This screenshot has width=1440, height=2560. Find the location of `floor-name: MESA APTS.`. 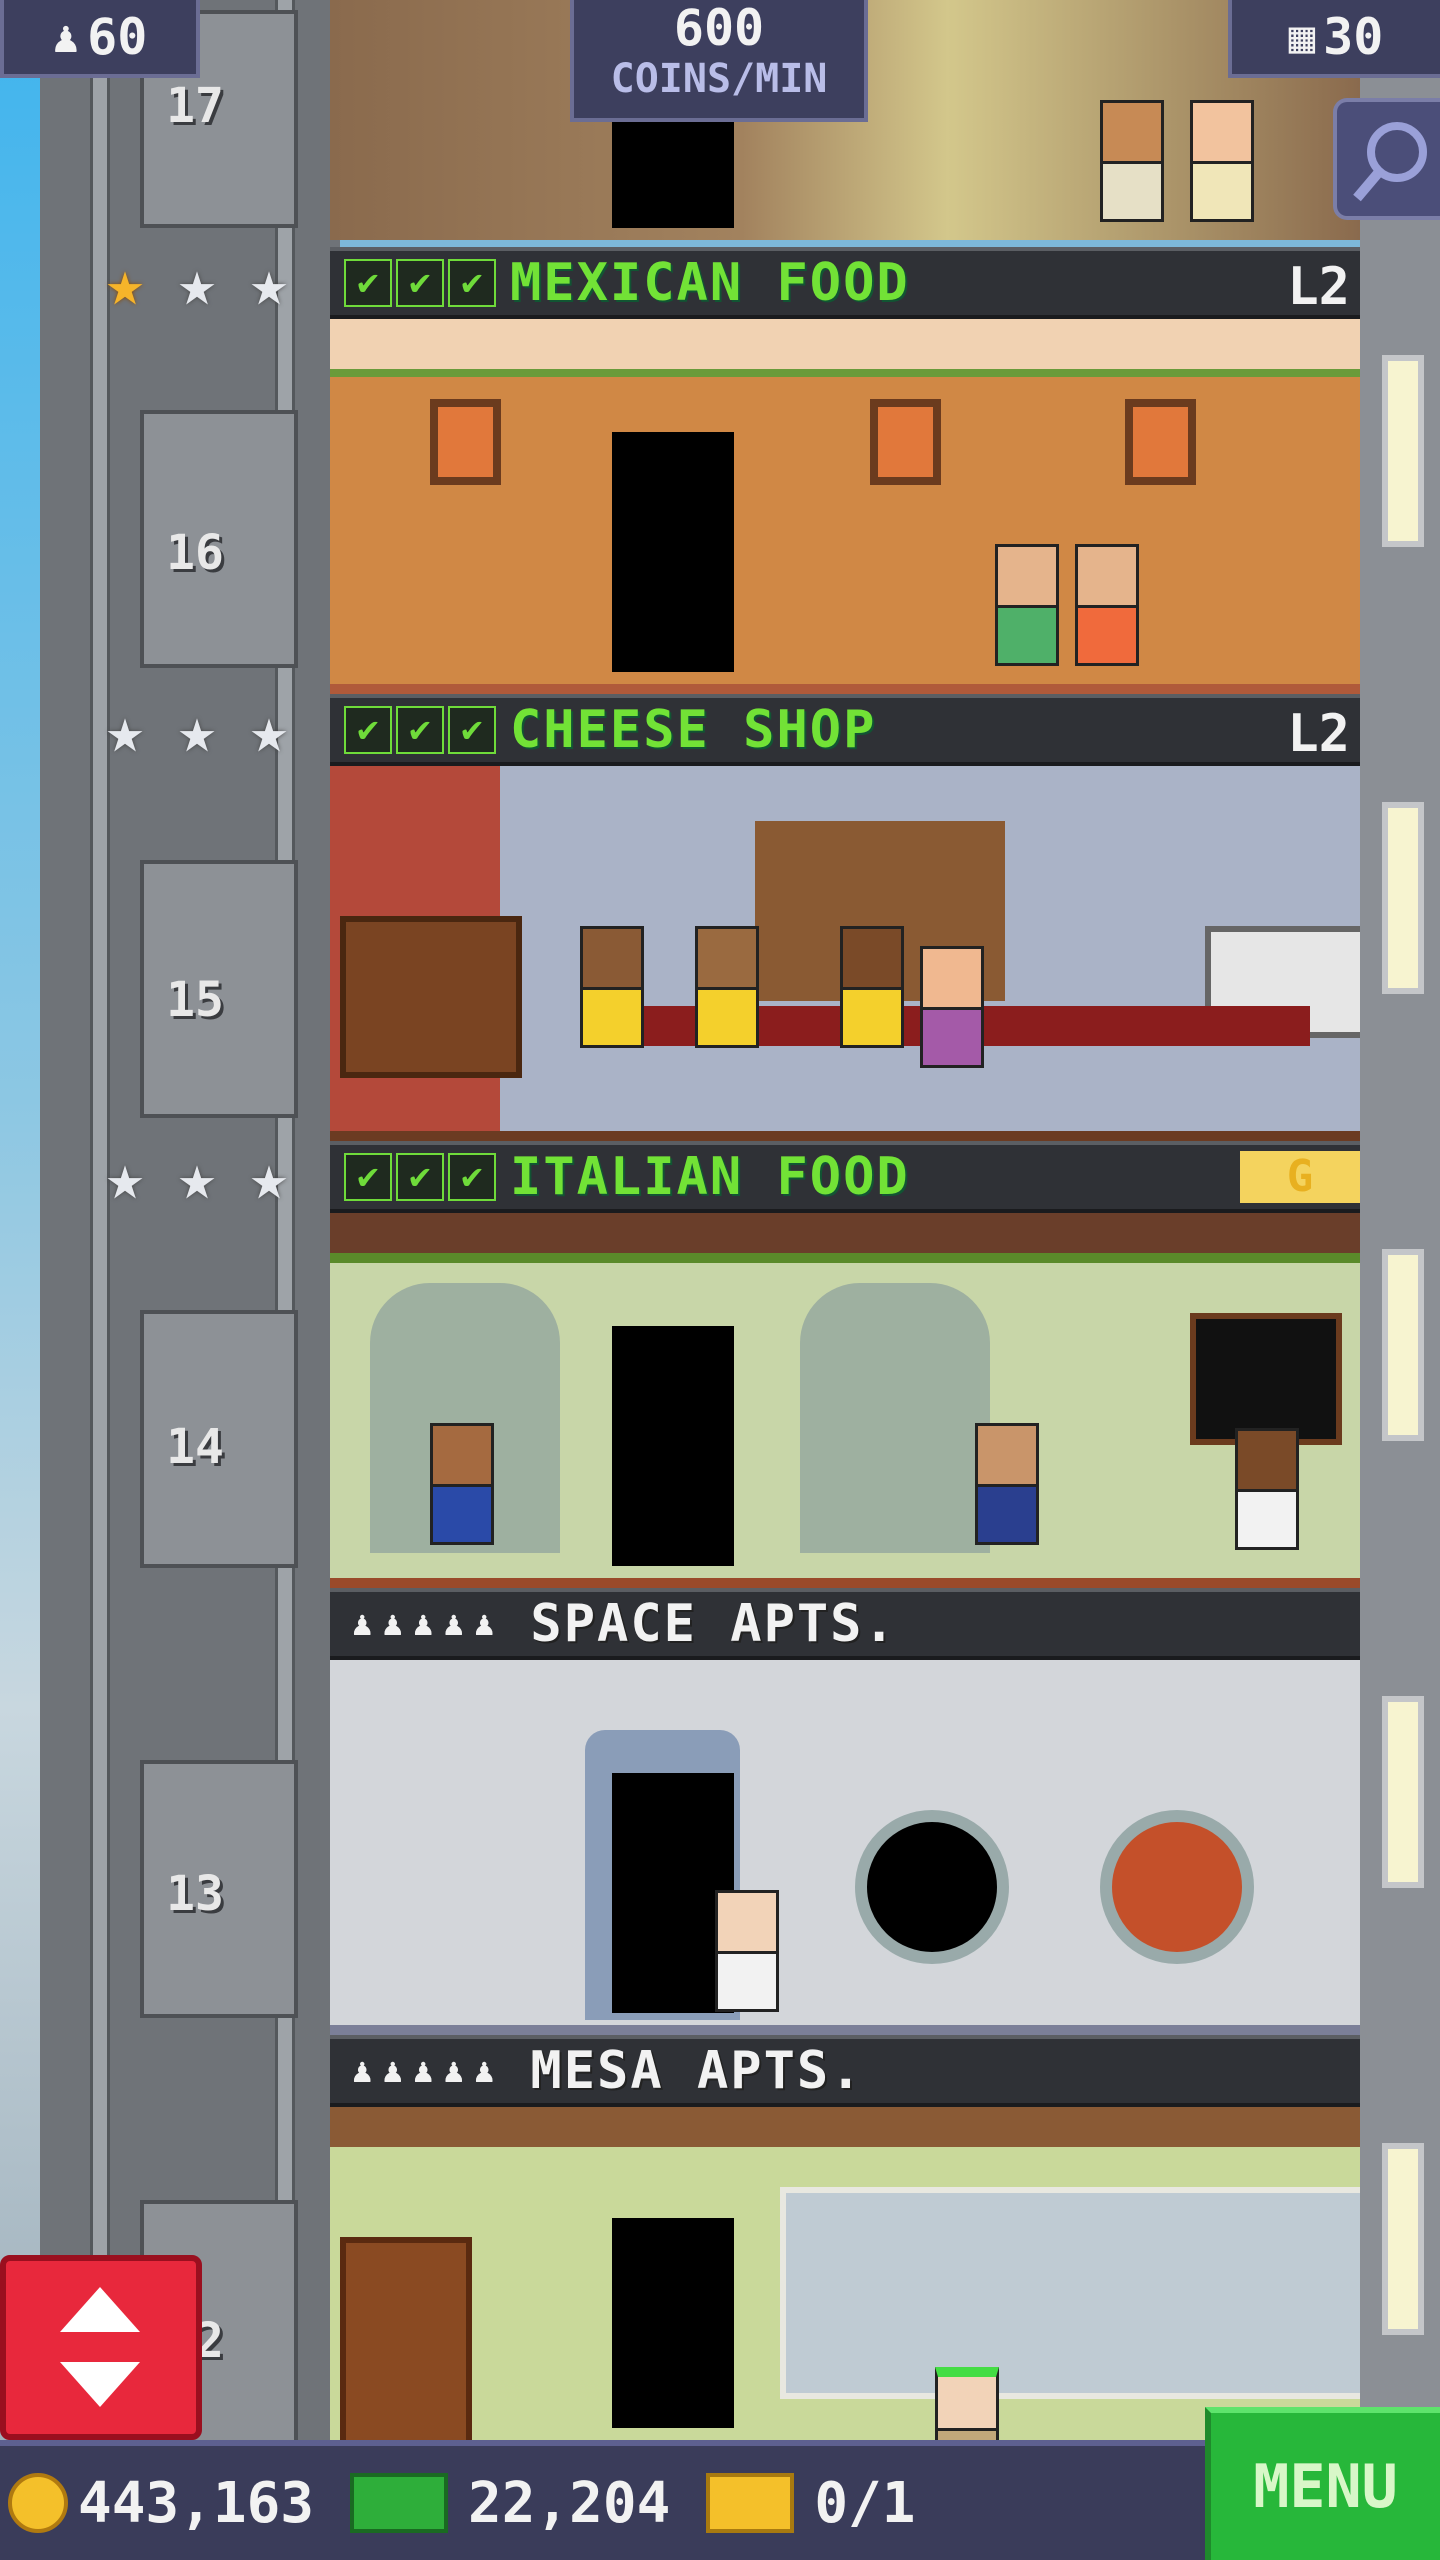

floor-name: MESA APTS. is located at coordinates (697, 2071).